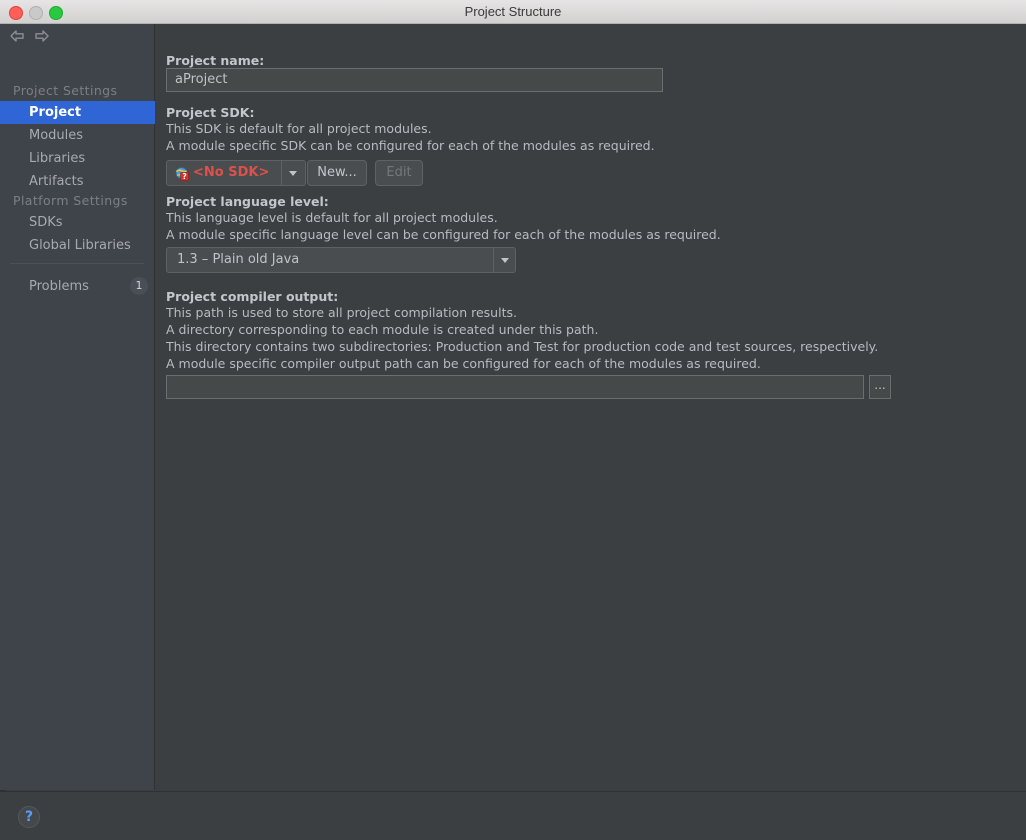  What do you see at coordinates (41, 36) in the screenshot?
I see `forward-arrow-icon` at bounding box center [41, 36].